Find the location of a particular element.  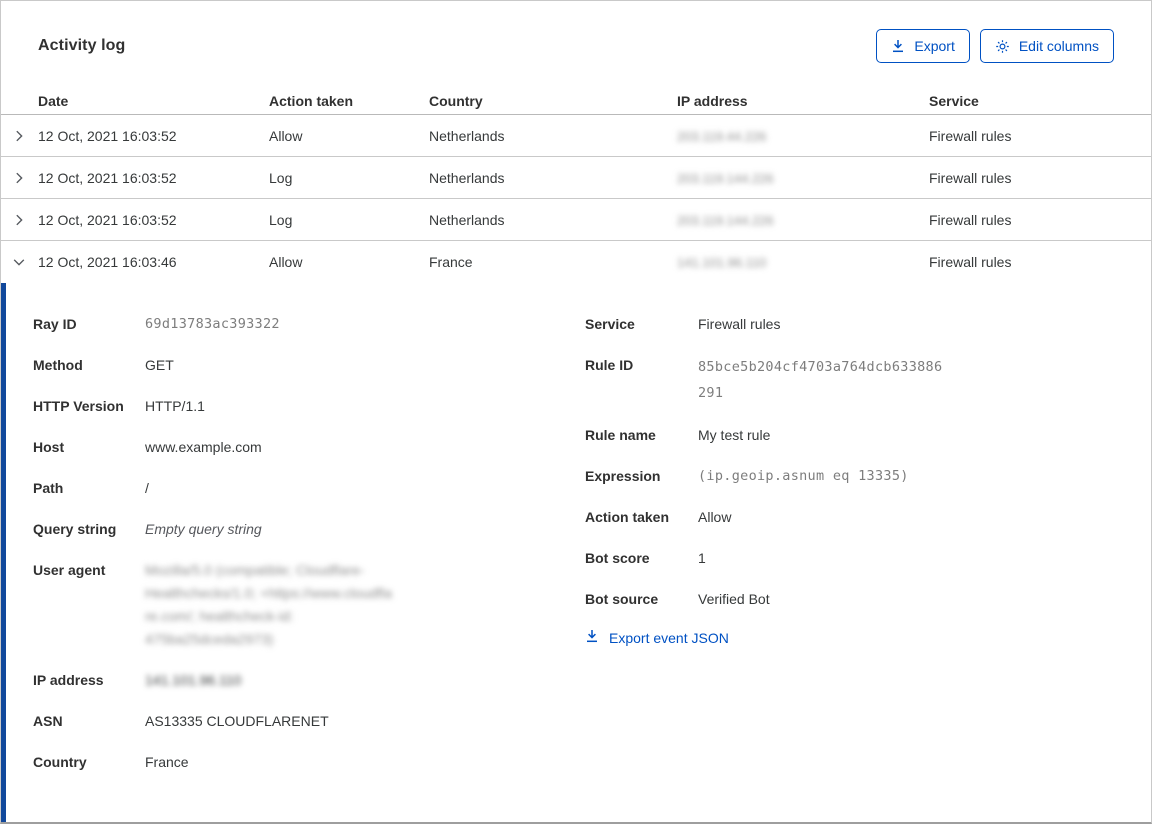

cell-ip-address-redacted: 141.101.96.110 is located at coordinates (722, 262).